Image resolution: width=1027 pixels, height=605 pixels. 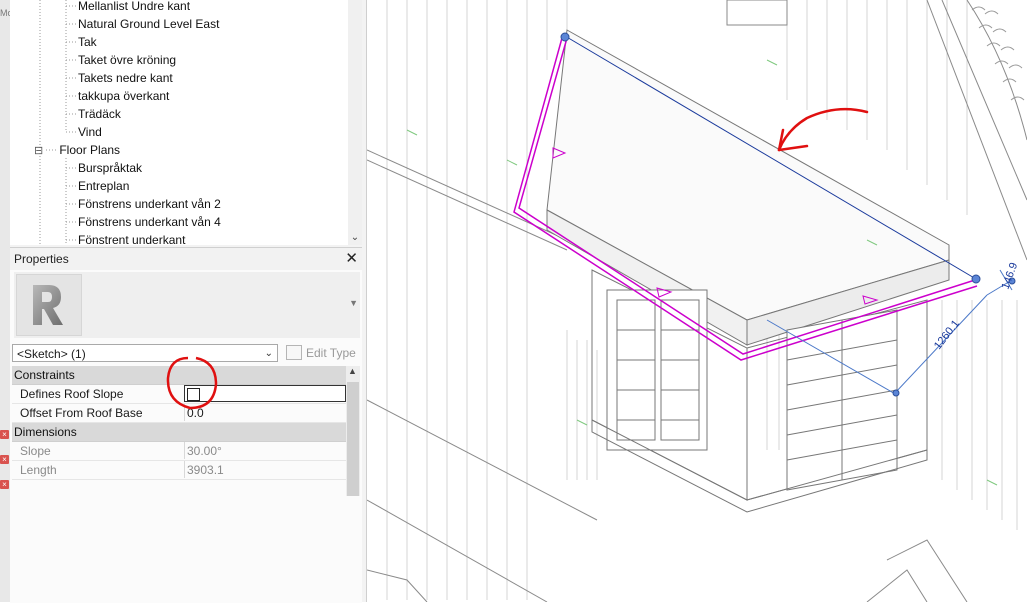 What do you see at coordinates (351, 259) in the screenshot?
I see `close-icon: ✕` at bounding box center [351, 259].